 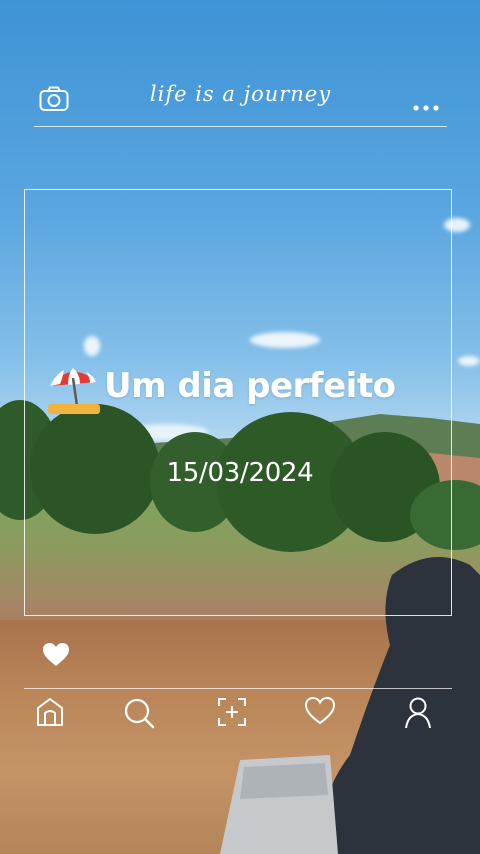 I want to click on heart-icon, so click(x=321, y=713).